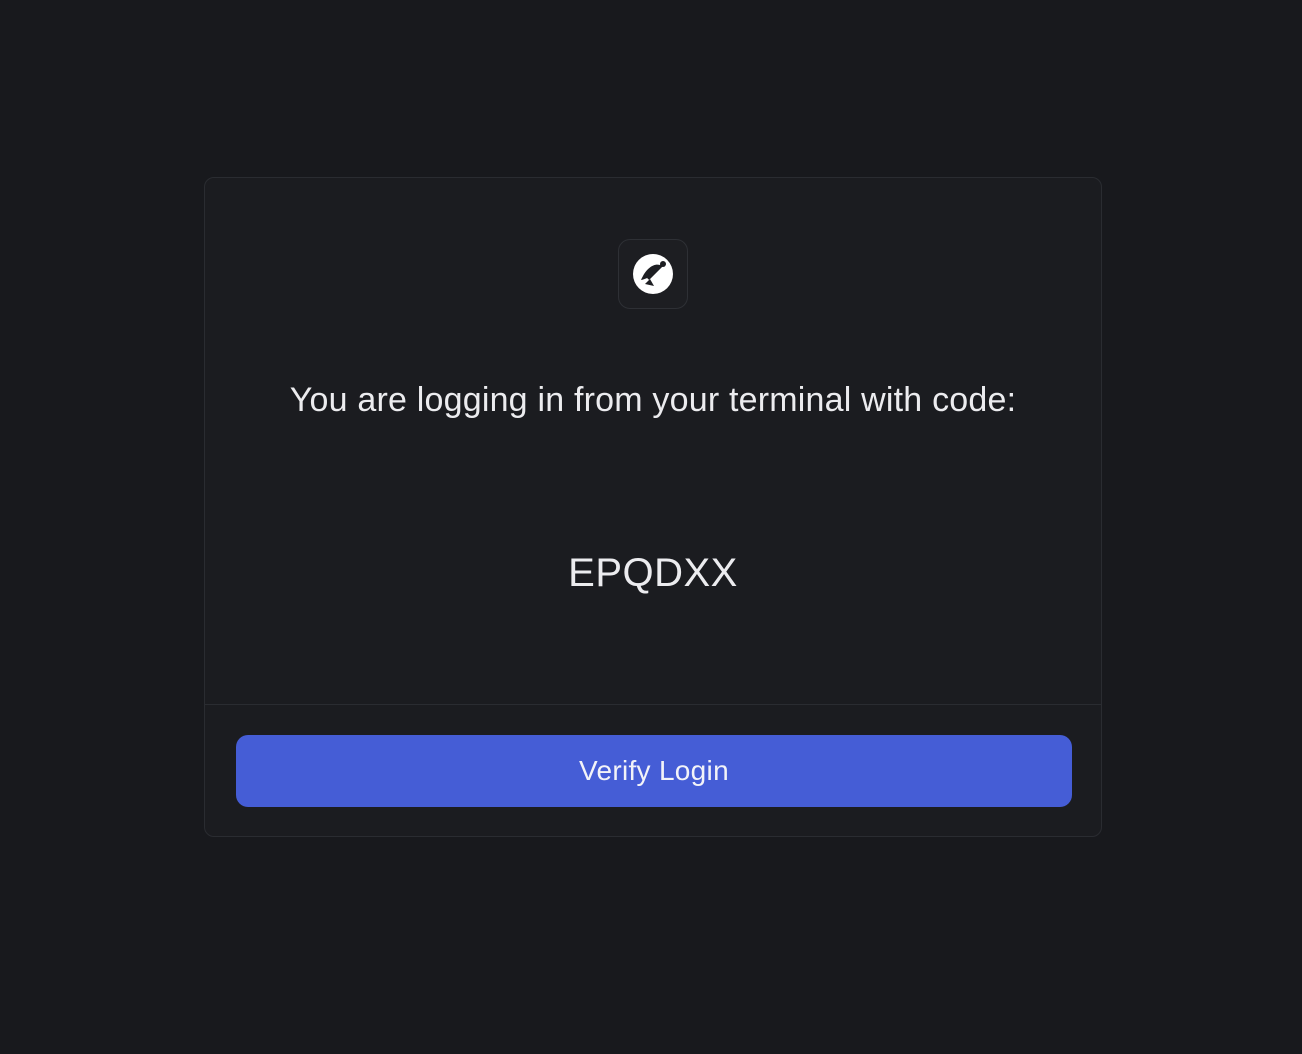  I want to click on card-divider, so click(653, 704).